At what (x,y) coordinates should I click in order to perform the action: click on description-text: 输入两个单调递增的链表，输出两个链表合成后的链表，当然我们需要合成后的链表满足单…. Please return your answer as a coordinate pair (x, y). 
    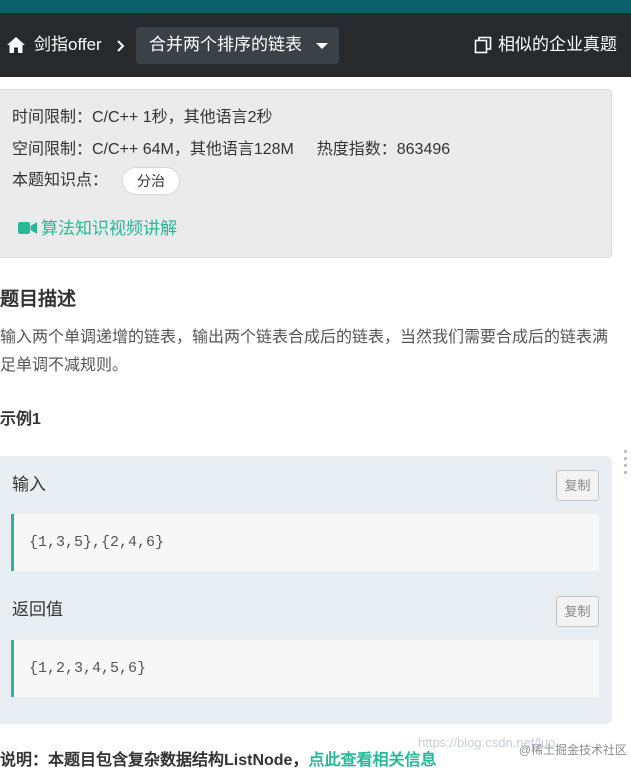
    Looking at the image, I should click on (304, 351).